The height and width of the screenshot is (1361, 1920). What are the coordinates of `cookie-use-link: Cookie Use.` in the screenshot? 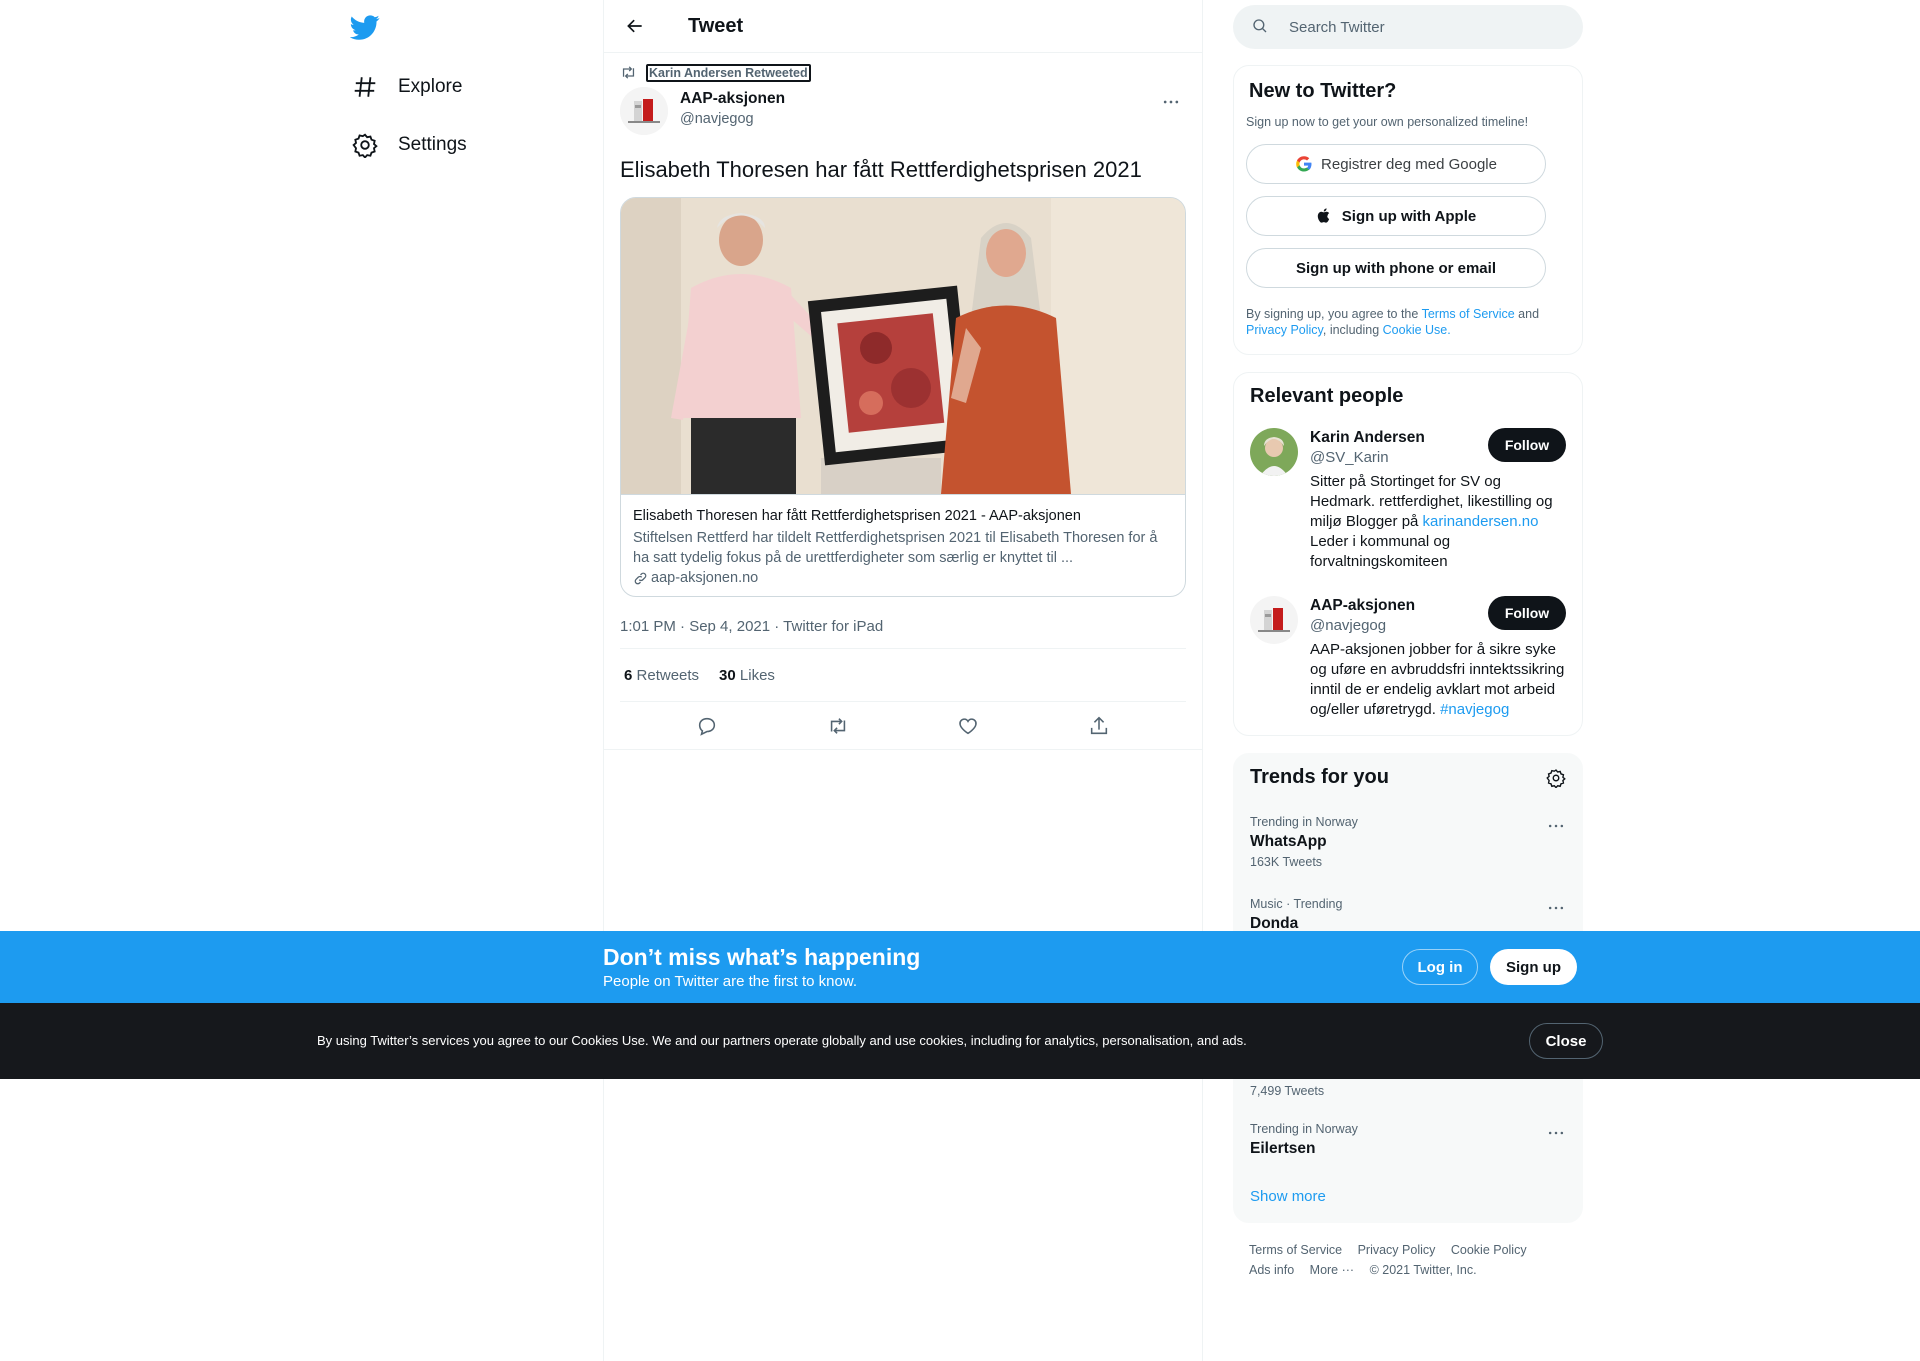 It's located at (1417, 330).